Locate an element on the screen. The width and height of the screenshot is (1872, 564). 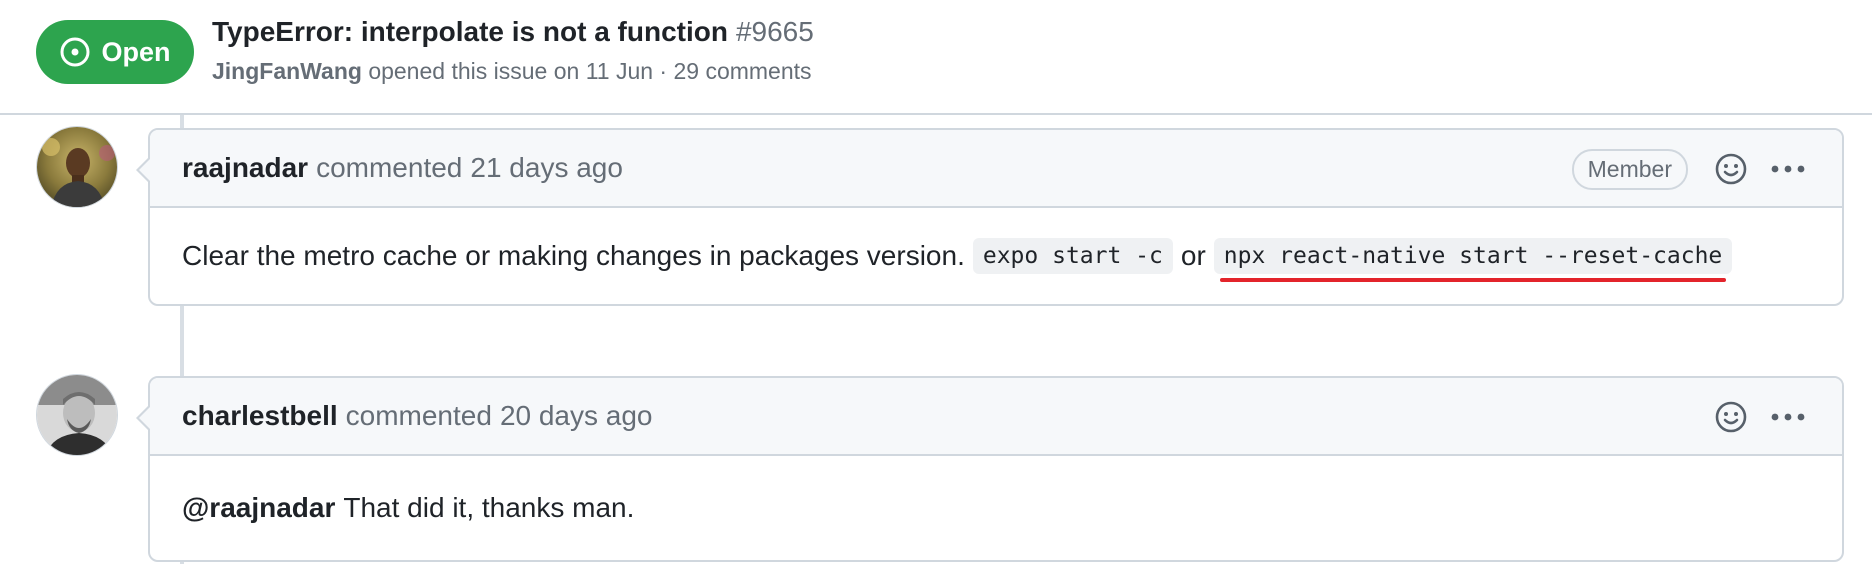
issue-state-label: Open is located at coordinates (136, 51).